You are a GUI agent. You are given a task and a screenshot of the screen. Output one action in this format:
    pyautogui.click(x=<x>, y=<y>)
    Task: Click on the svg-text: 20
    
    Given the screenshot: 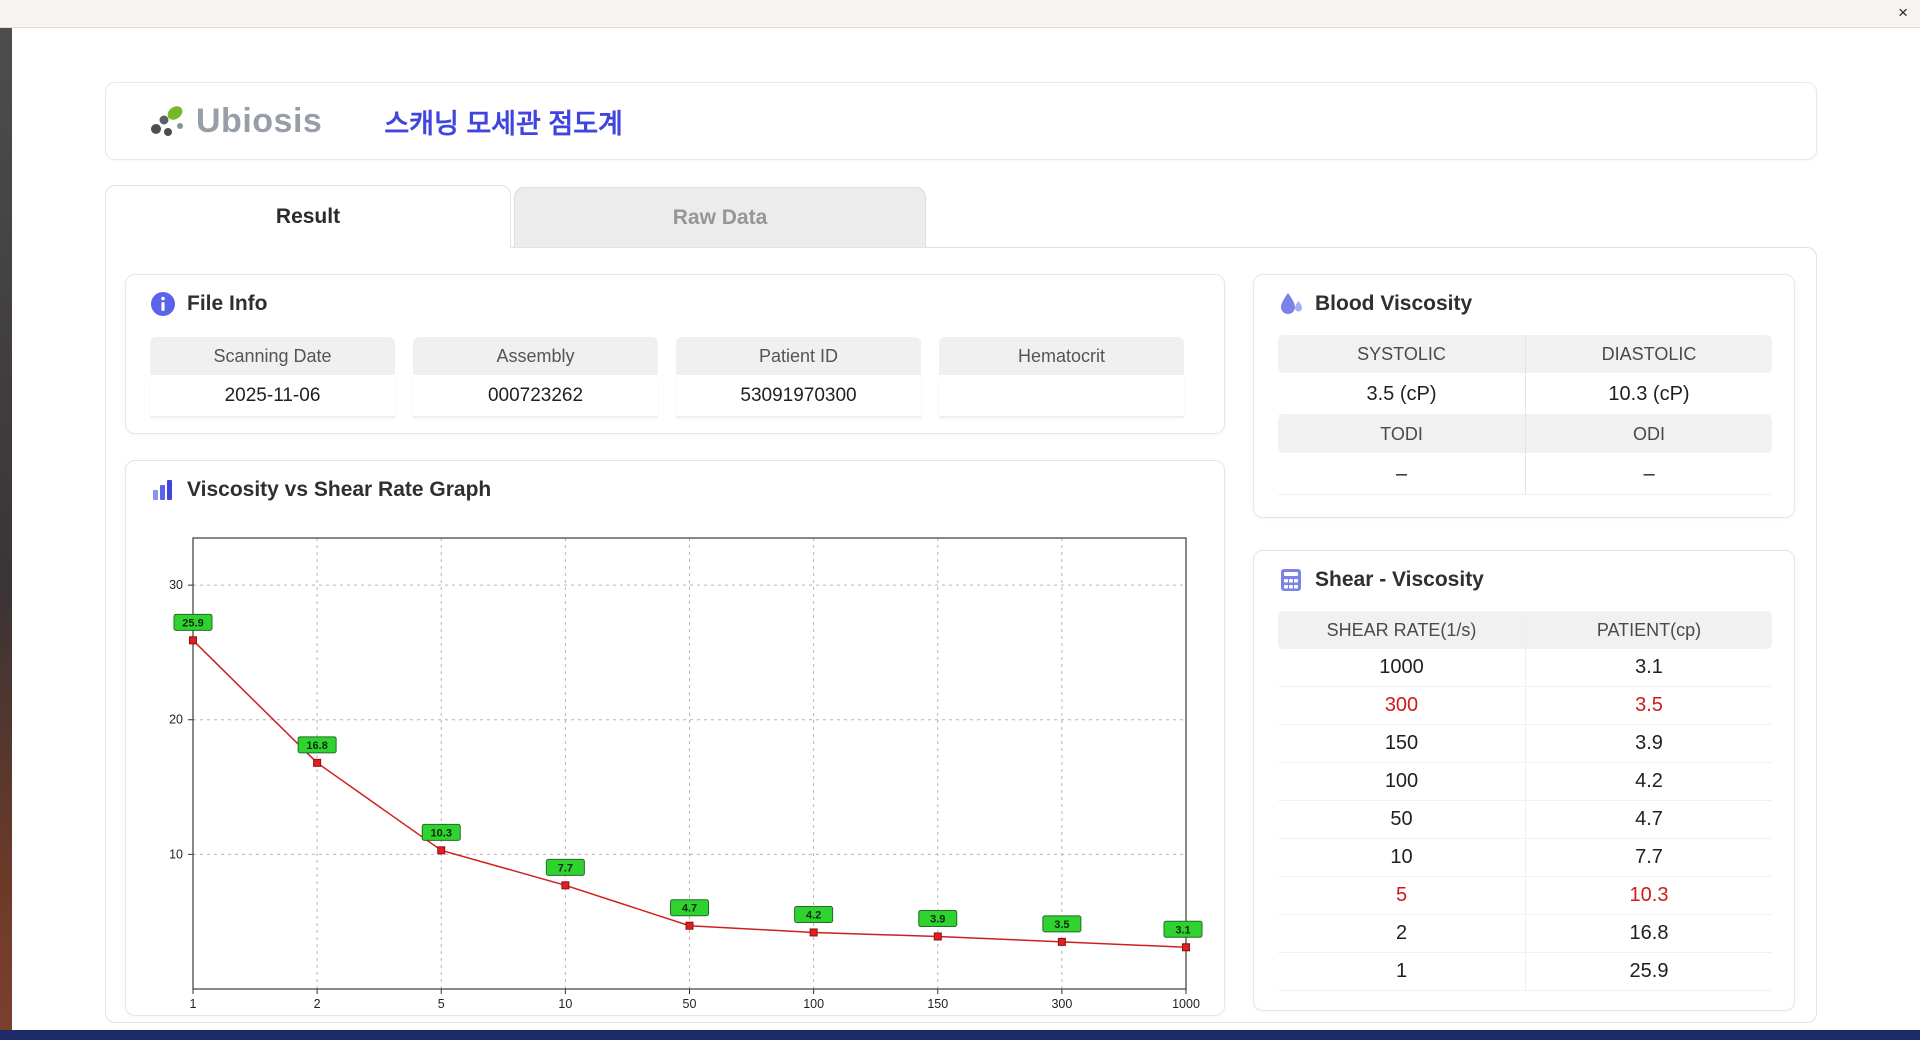 What is the action you would take?
    pyautogui.click(x=176, y=720)
    